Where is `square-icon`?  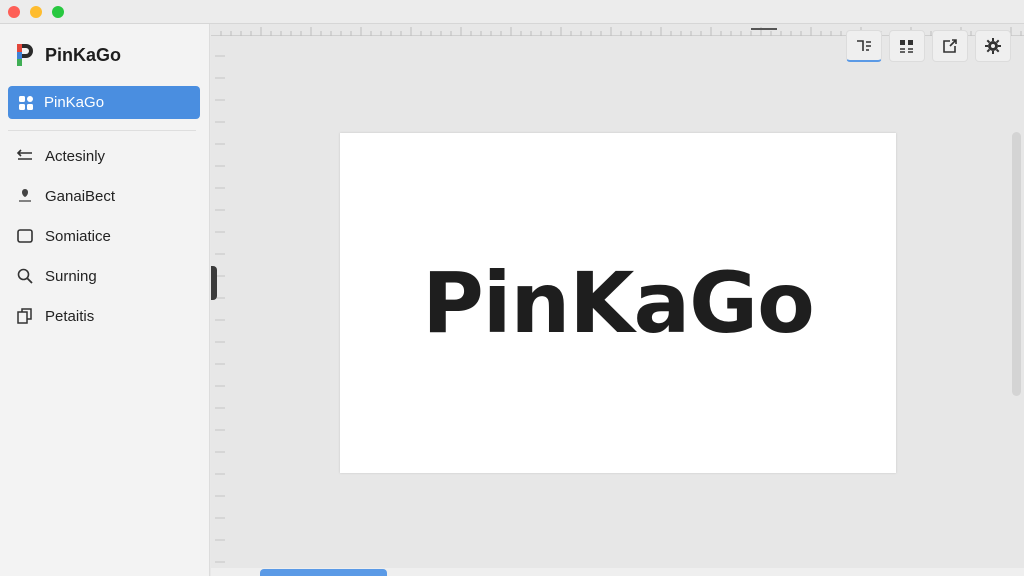
square-icon is located at coordinates (25, 236).